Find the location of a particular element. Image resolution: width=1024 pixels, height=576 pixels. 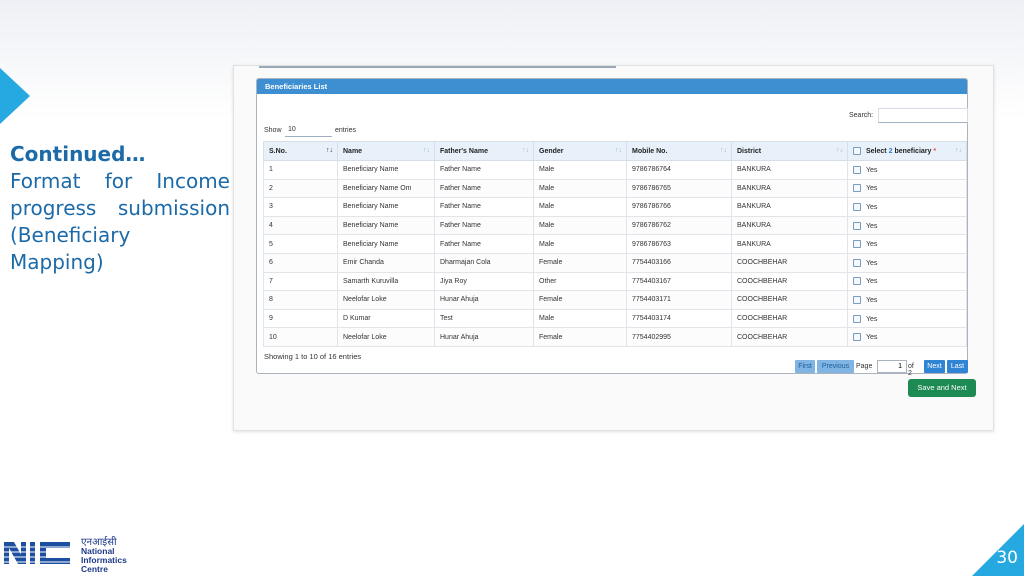

cell-sno: 8 is located at coordinates (300, 300).